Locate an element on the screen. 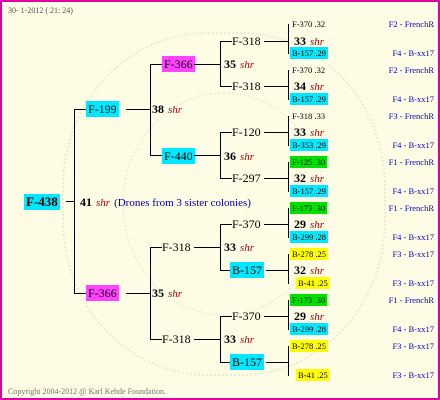  right-14: F3 - B-xx17 is located at coordinates (413, 346).